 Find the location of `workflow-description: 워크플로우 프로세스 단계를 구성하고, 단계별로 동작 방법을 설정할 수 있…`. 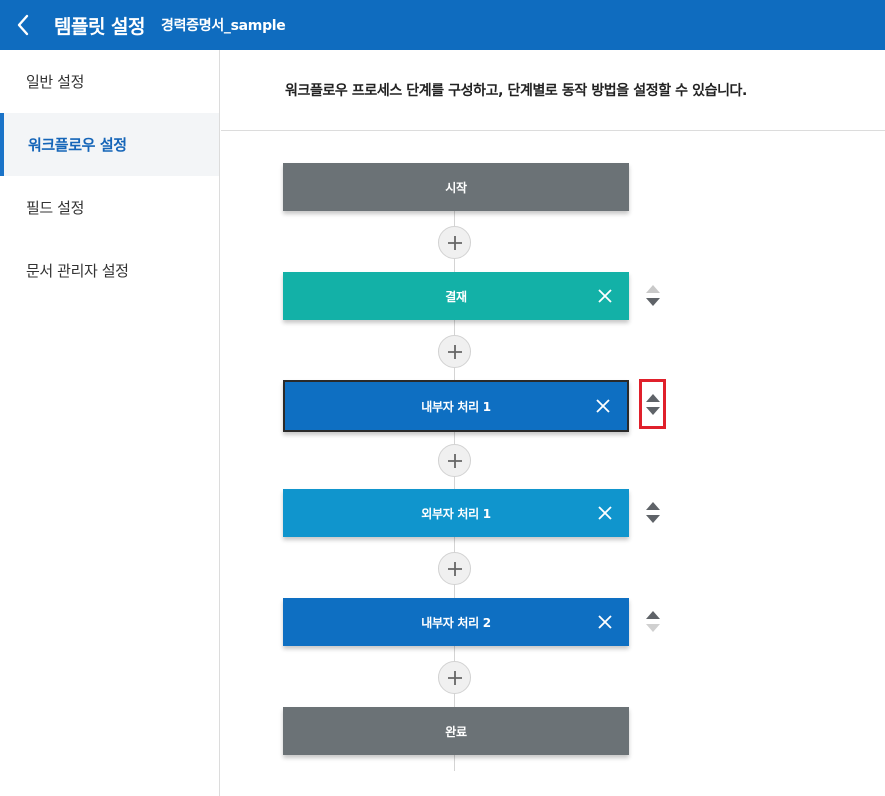

workflow-description: 워크플로우 프로세스 단계를 구성하고, 단계별로 동작 방법을 설정할 수 있… is located at coordinates (553, 90).